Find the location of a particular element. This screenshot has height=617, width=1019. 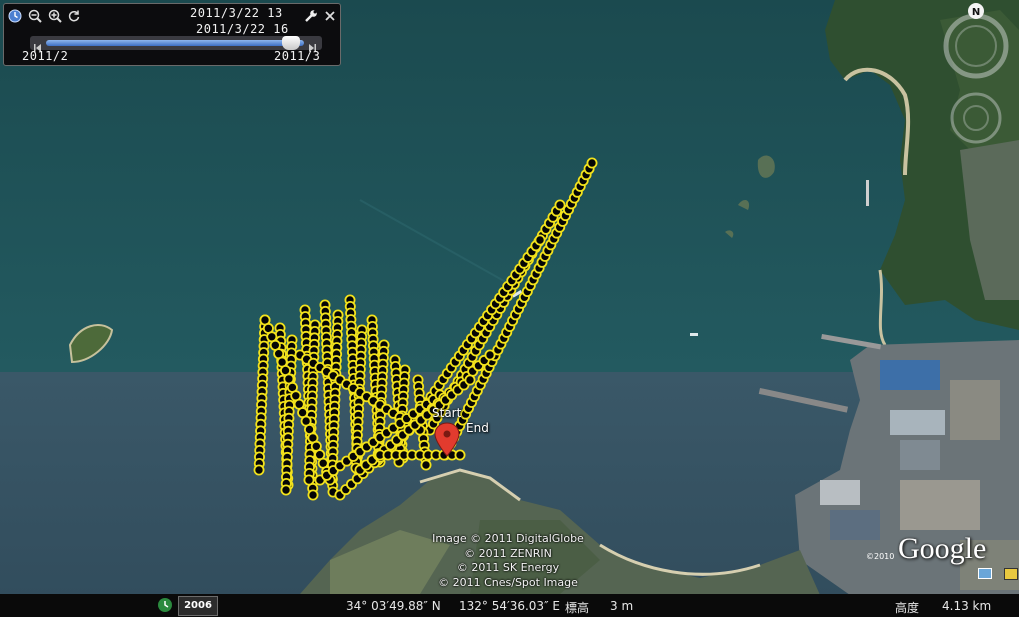

wrench-settings-icon is located at coordinates (311, 16).